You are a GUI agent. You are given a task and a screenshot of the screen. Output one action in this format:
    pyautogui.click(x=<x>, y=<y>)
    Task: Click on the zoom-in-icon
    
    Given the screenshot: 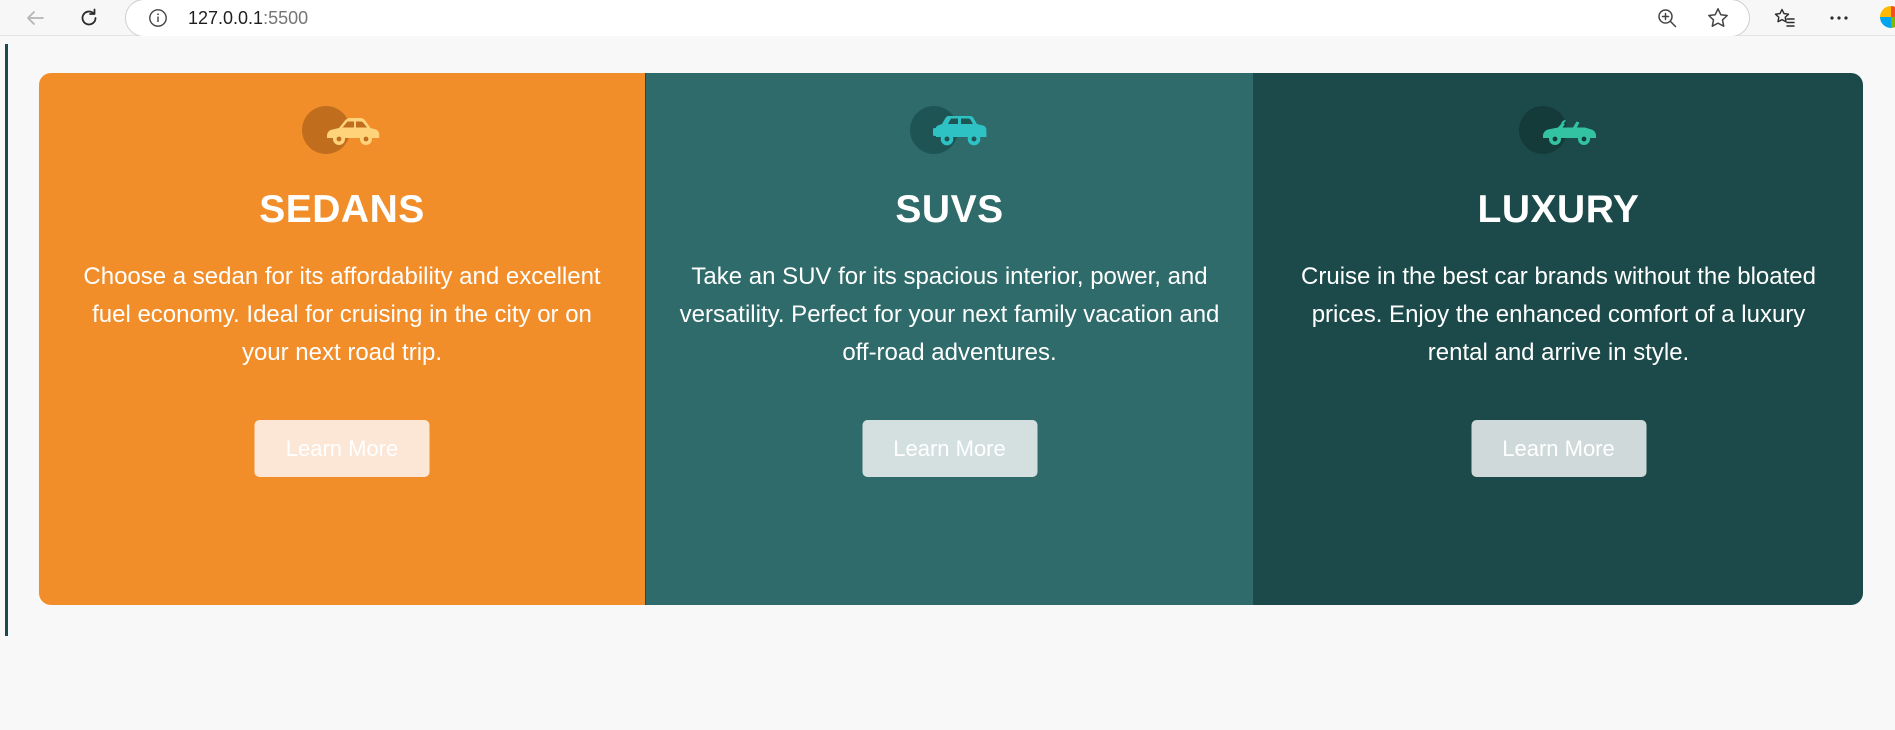 What is the action you would take?
    pyautogui.click(x=1667, y=20)
    